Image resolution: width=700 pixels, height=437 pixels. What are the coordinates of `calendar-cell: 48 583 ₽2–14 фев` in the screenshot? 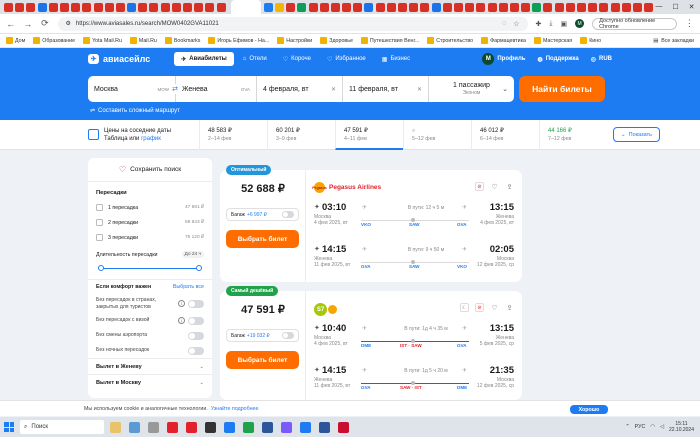 It's located at (233, 134).